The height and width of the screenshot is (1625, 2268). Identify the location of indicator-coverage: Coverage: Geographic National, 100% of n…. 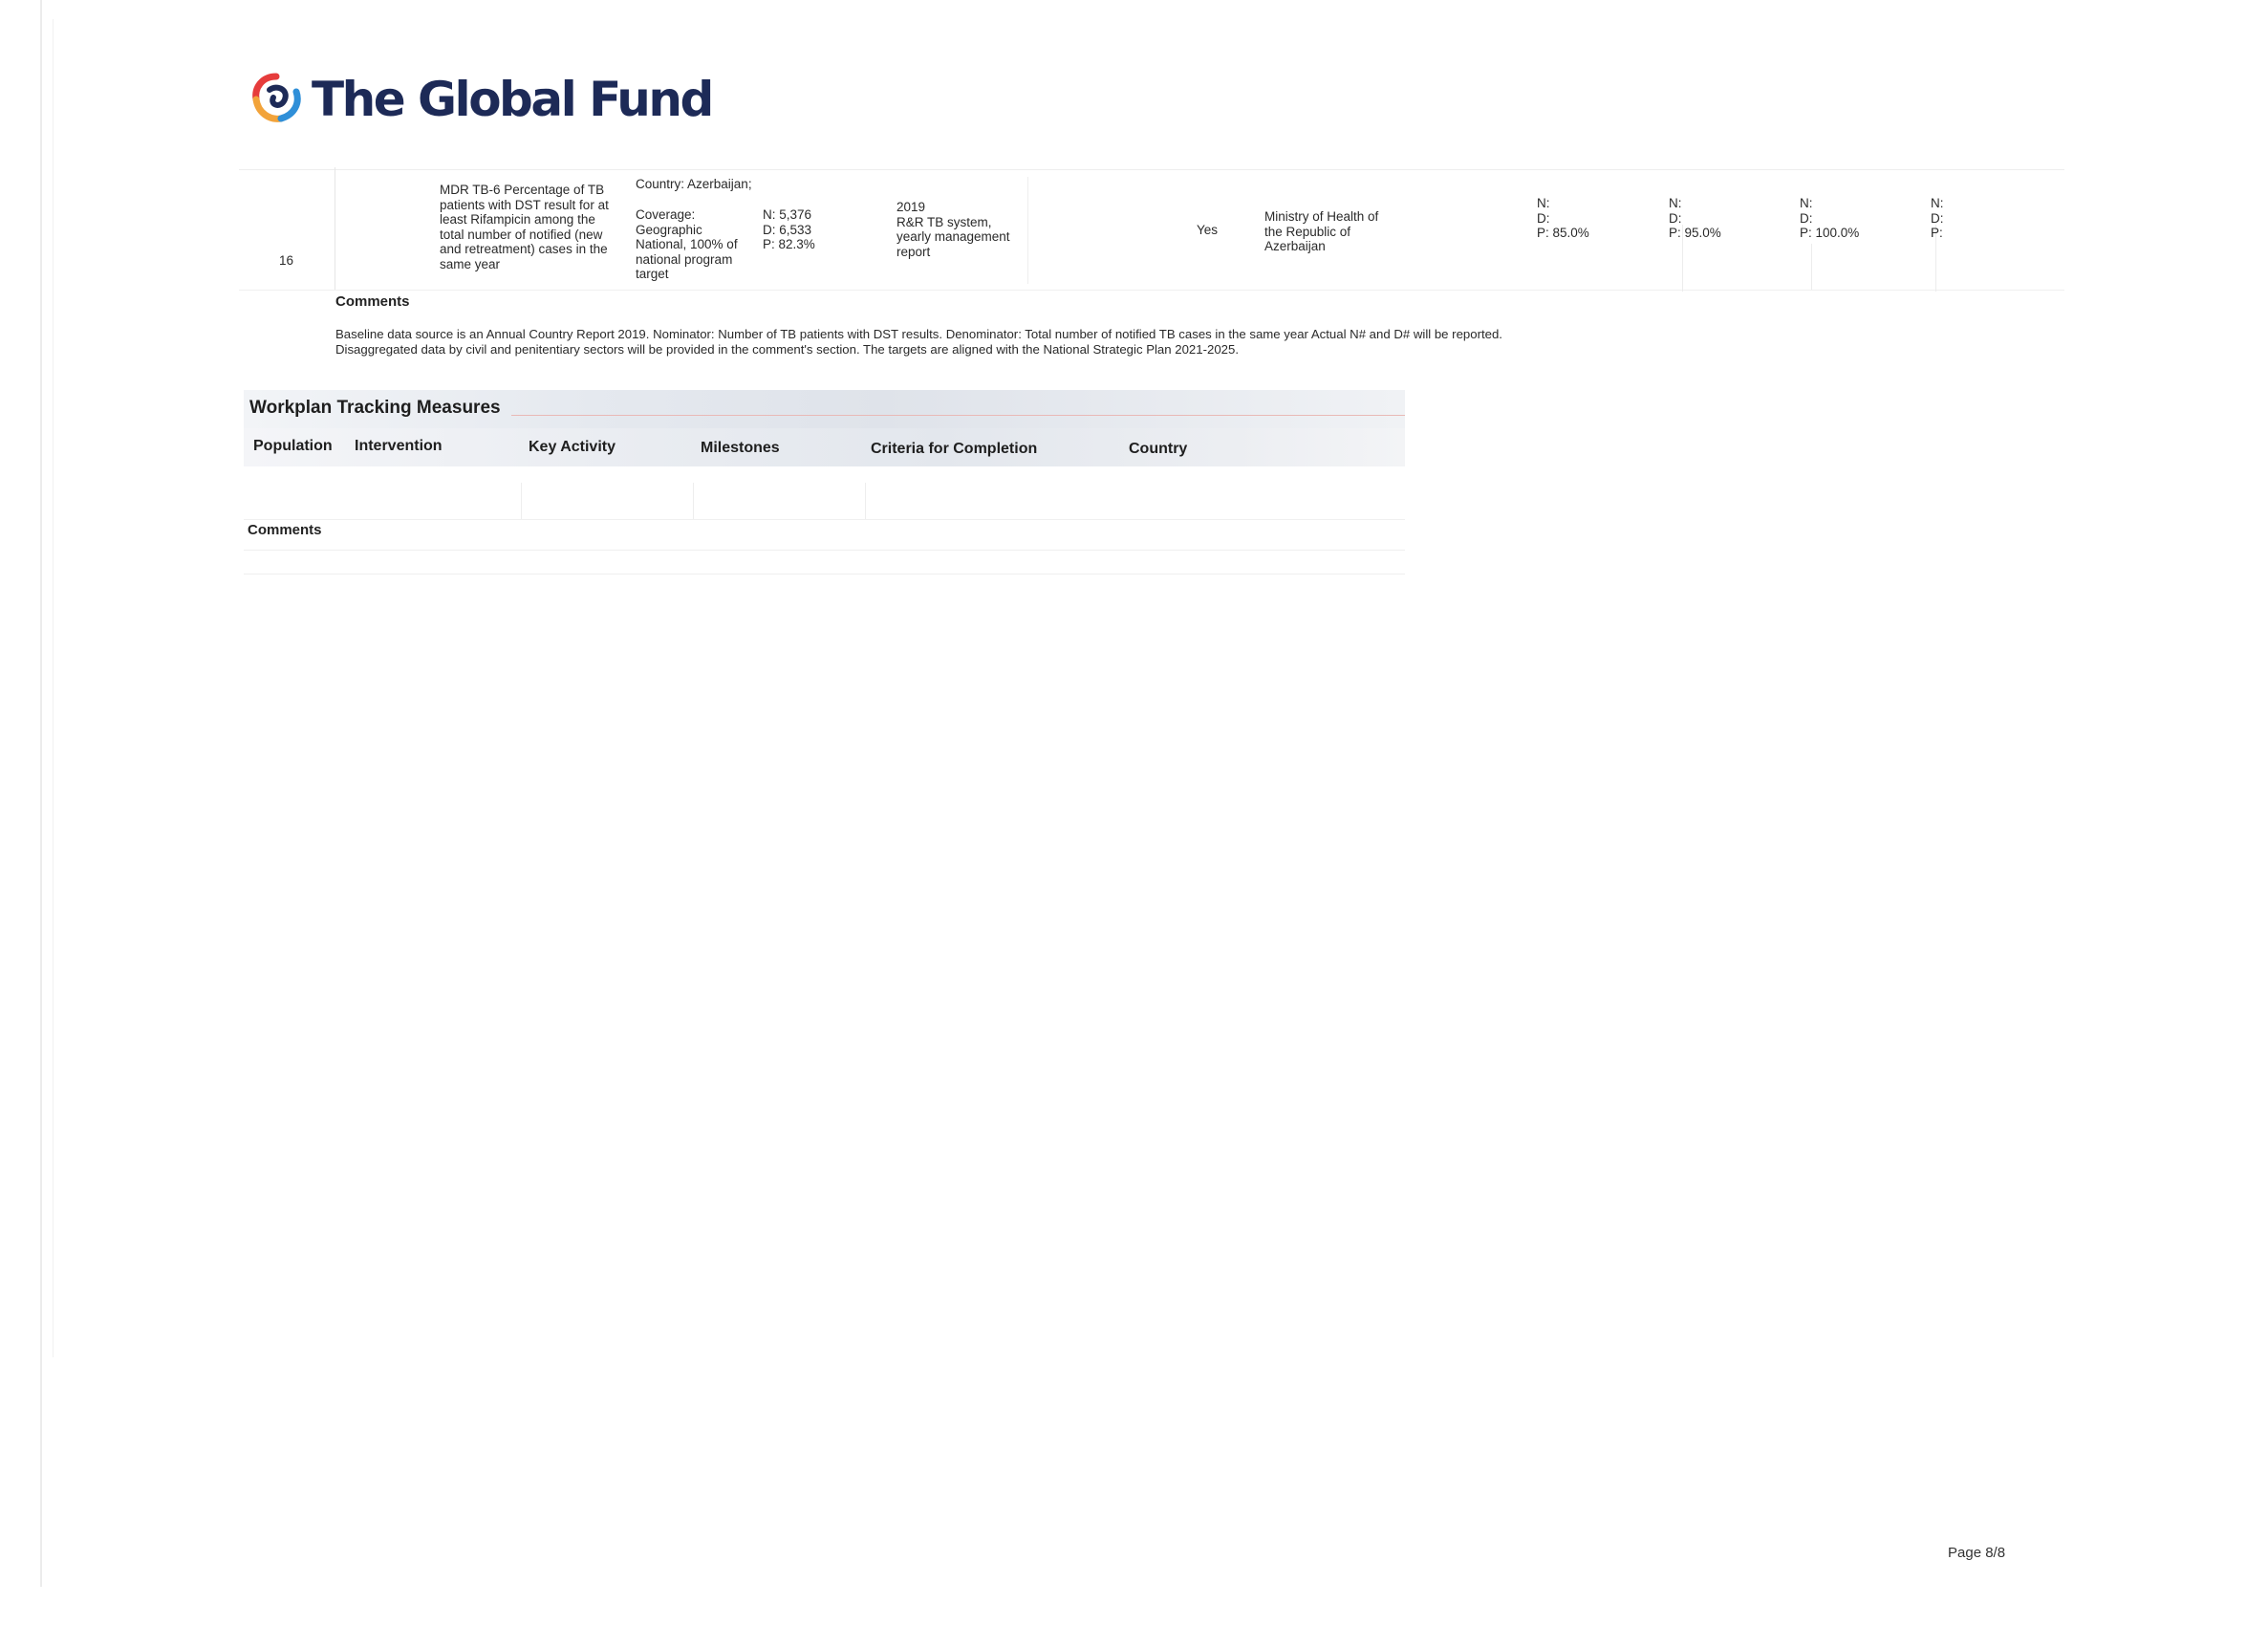
(687, 244).